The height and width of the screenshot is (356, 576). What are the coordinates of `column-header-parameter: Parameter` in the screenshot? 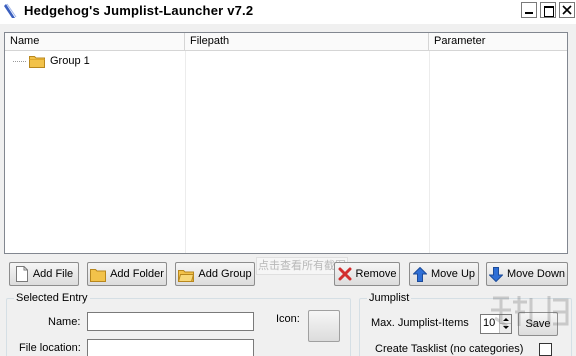 It's located at (498, 41).